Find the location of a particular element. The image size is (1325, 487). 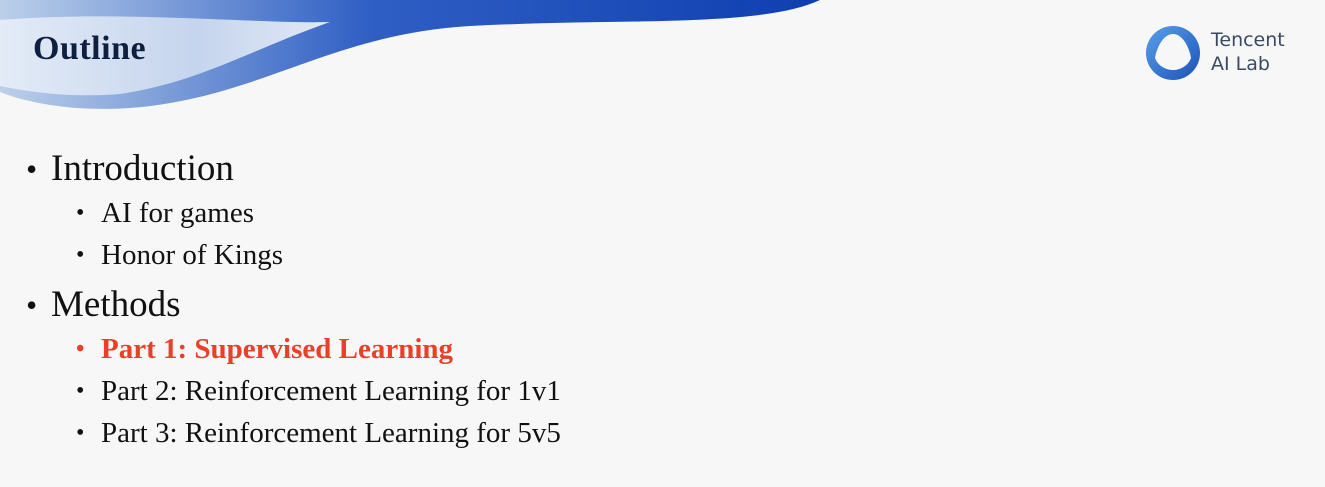

section-label: Introduction is located at coordinates (142, 168).